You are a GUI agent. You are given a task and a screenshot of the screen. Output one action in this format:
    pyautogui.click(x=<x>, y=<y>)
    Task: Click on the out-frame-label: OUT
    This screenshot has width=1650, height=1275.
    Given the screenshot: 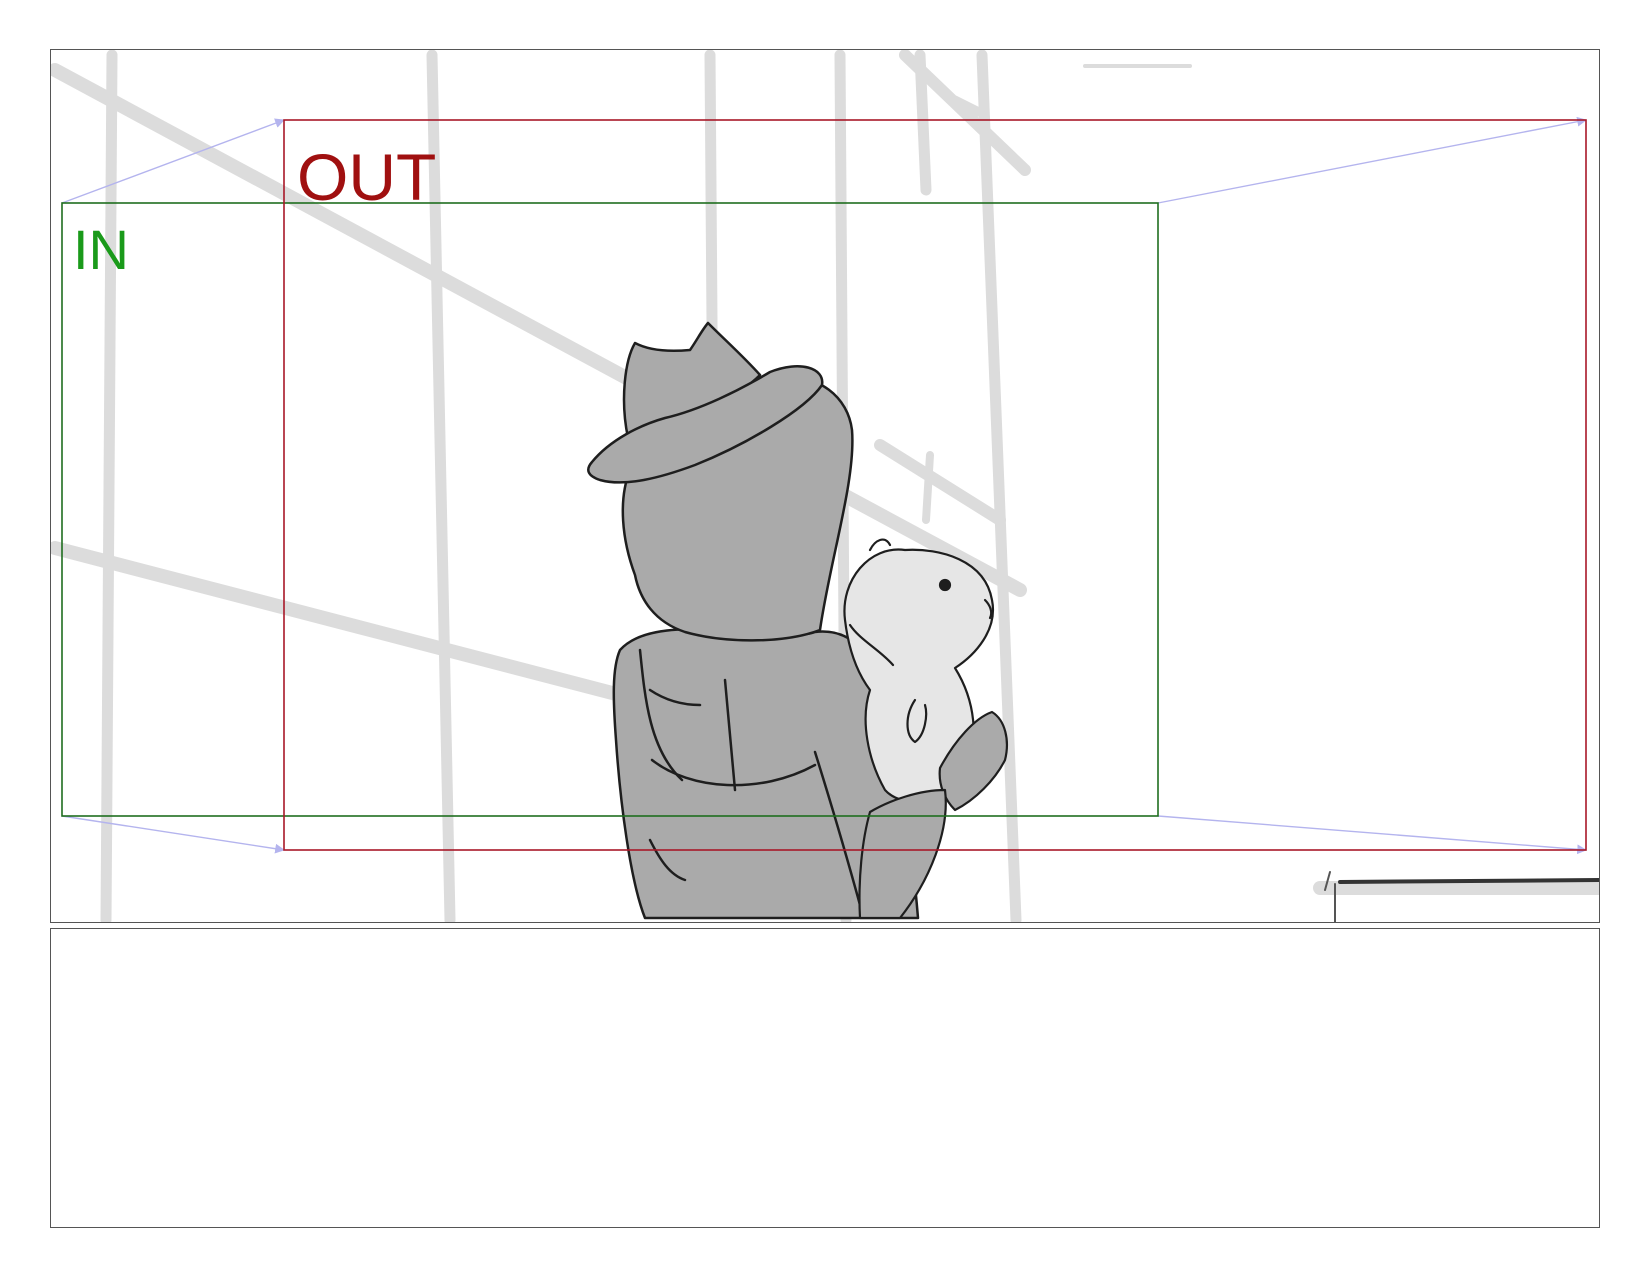 What is the action you would take?
    pyautogui.click(x=367, y=177)
    